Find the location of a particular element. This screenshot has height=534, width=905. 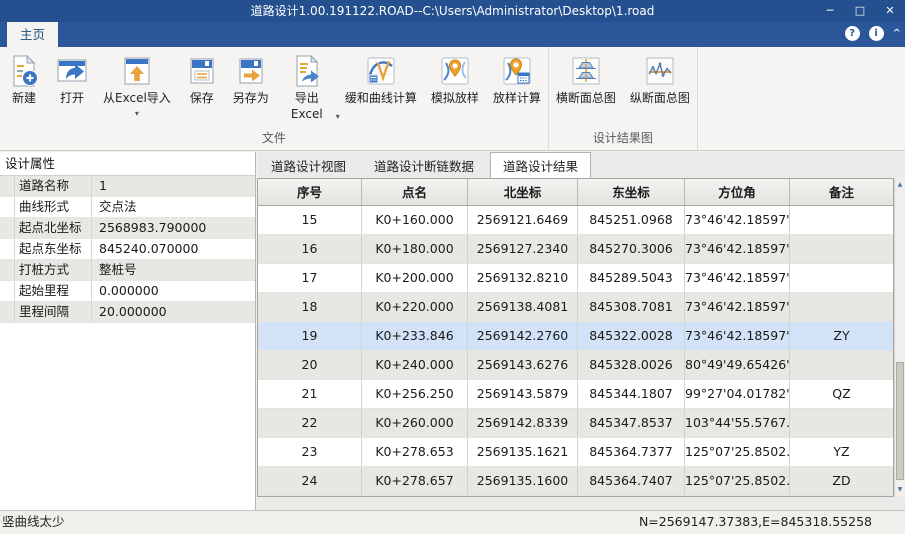

property-value: 845240.070000 is located at coordinates (173, 249).